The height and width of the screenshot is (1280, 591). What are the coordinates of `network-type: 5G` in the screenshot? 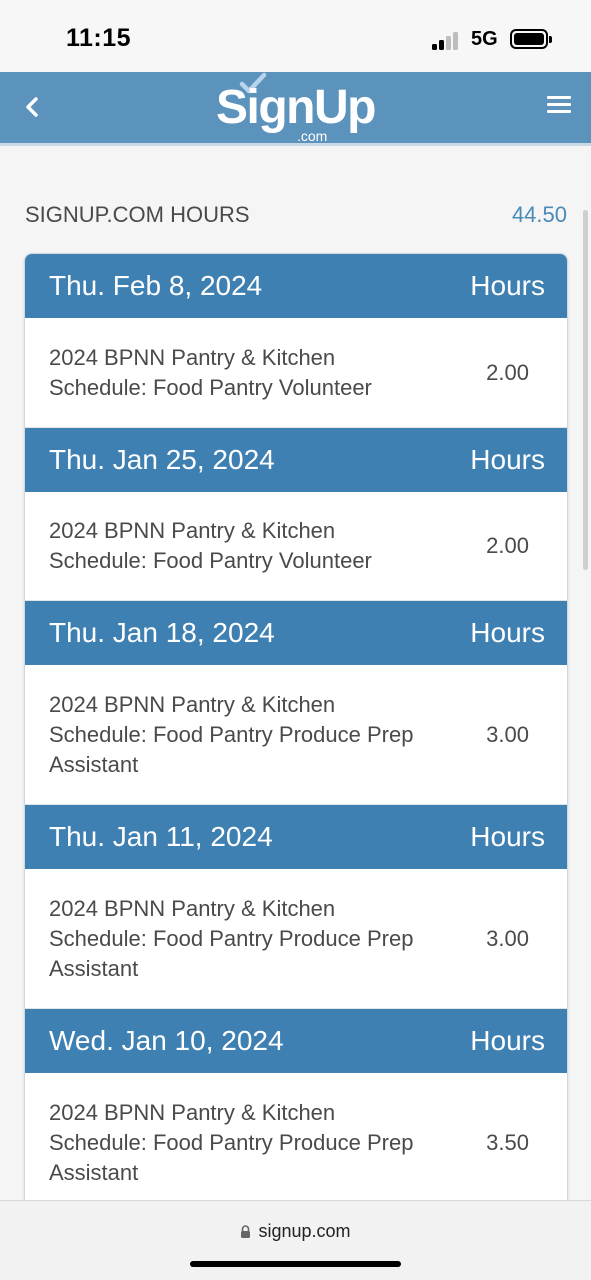 It's located at (484, 39).